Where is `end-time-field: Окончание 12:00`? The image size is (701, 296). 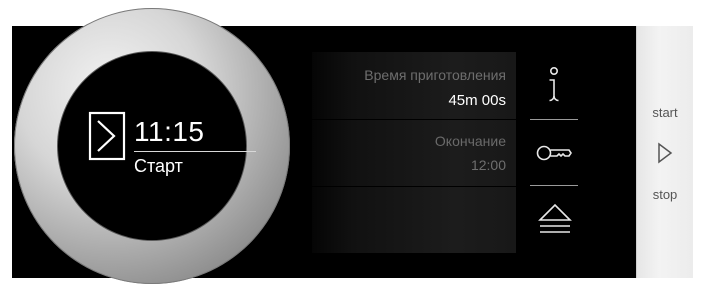
end-time-field: Окончание 12:00 is located at coordinates (414, 153).